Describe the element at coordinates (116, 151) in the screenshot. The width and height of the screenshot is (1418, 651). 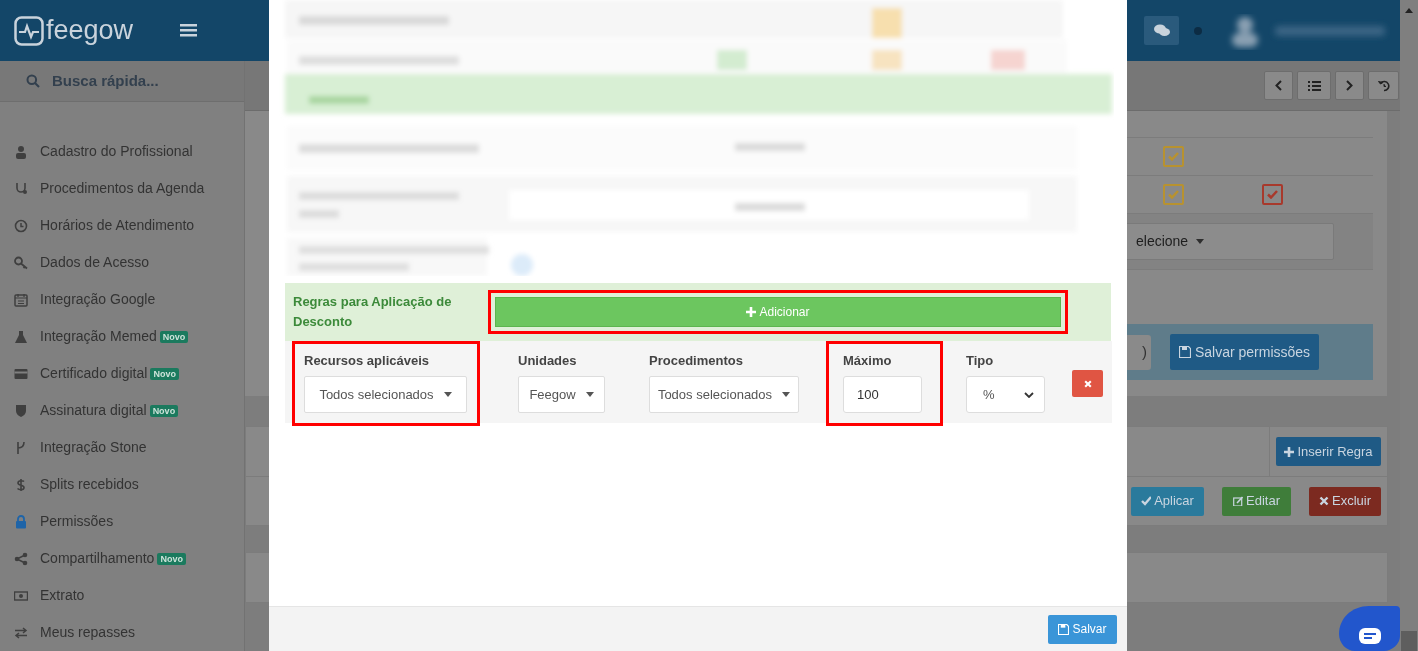
I see `sidebar-item-label: Cadastro do Profissional` at that location.